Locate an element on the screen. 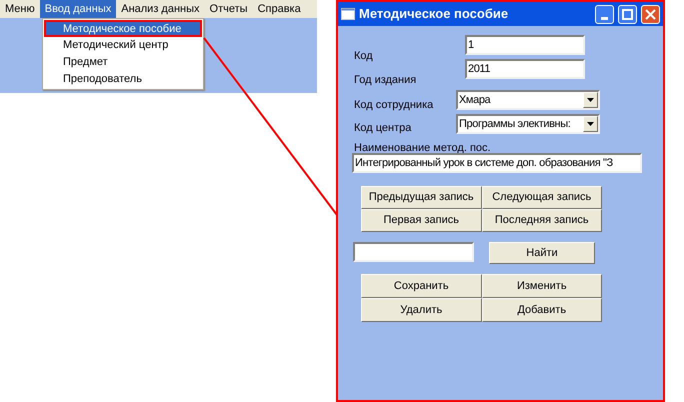 This screenshot has height=402, width=684. menu-item: Методический центр is located at coordinates (123, 45).